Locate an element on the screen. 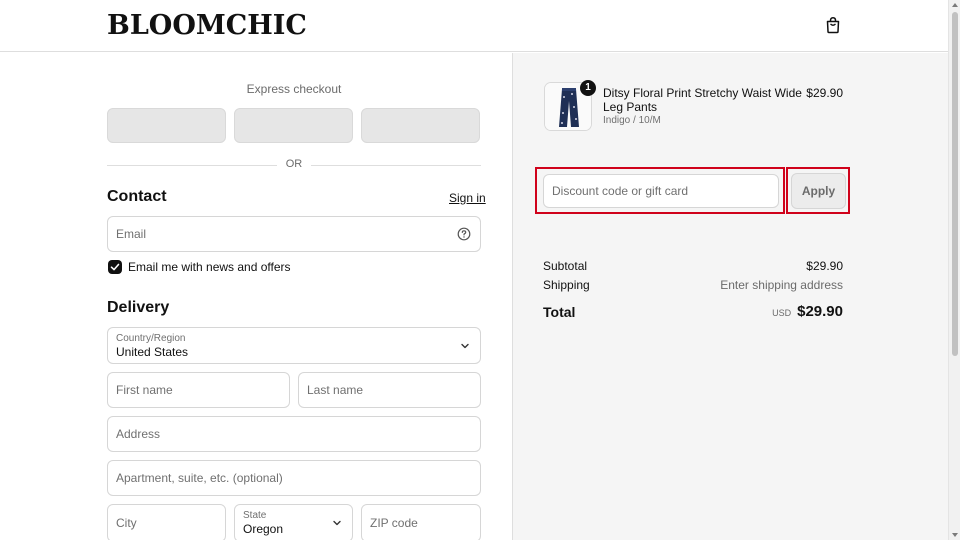 This screenshot has height=540, width=960. sign-in-link: Sign in is located at coordinates (467, 198).